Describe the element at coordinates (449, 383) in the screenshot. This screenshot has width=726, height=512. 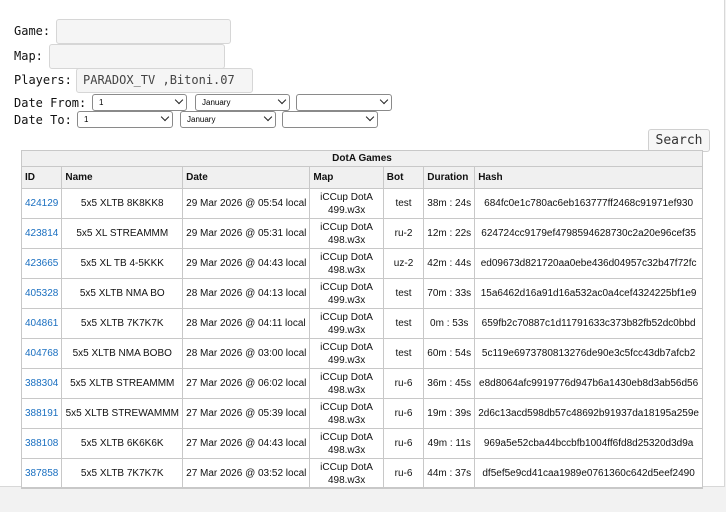
I see `game-duration: 36m : 45s` at that location.